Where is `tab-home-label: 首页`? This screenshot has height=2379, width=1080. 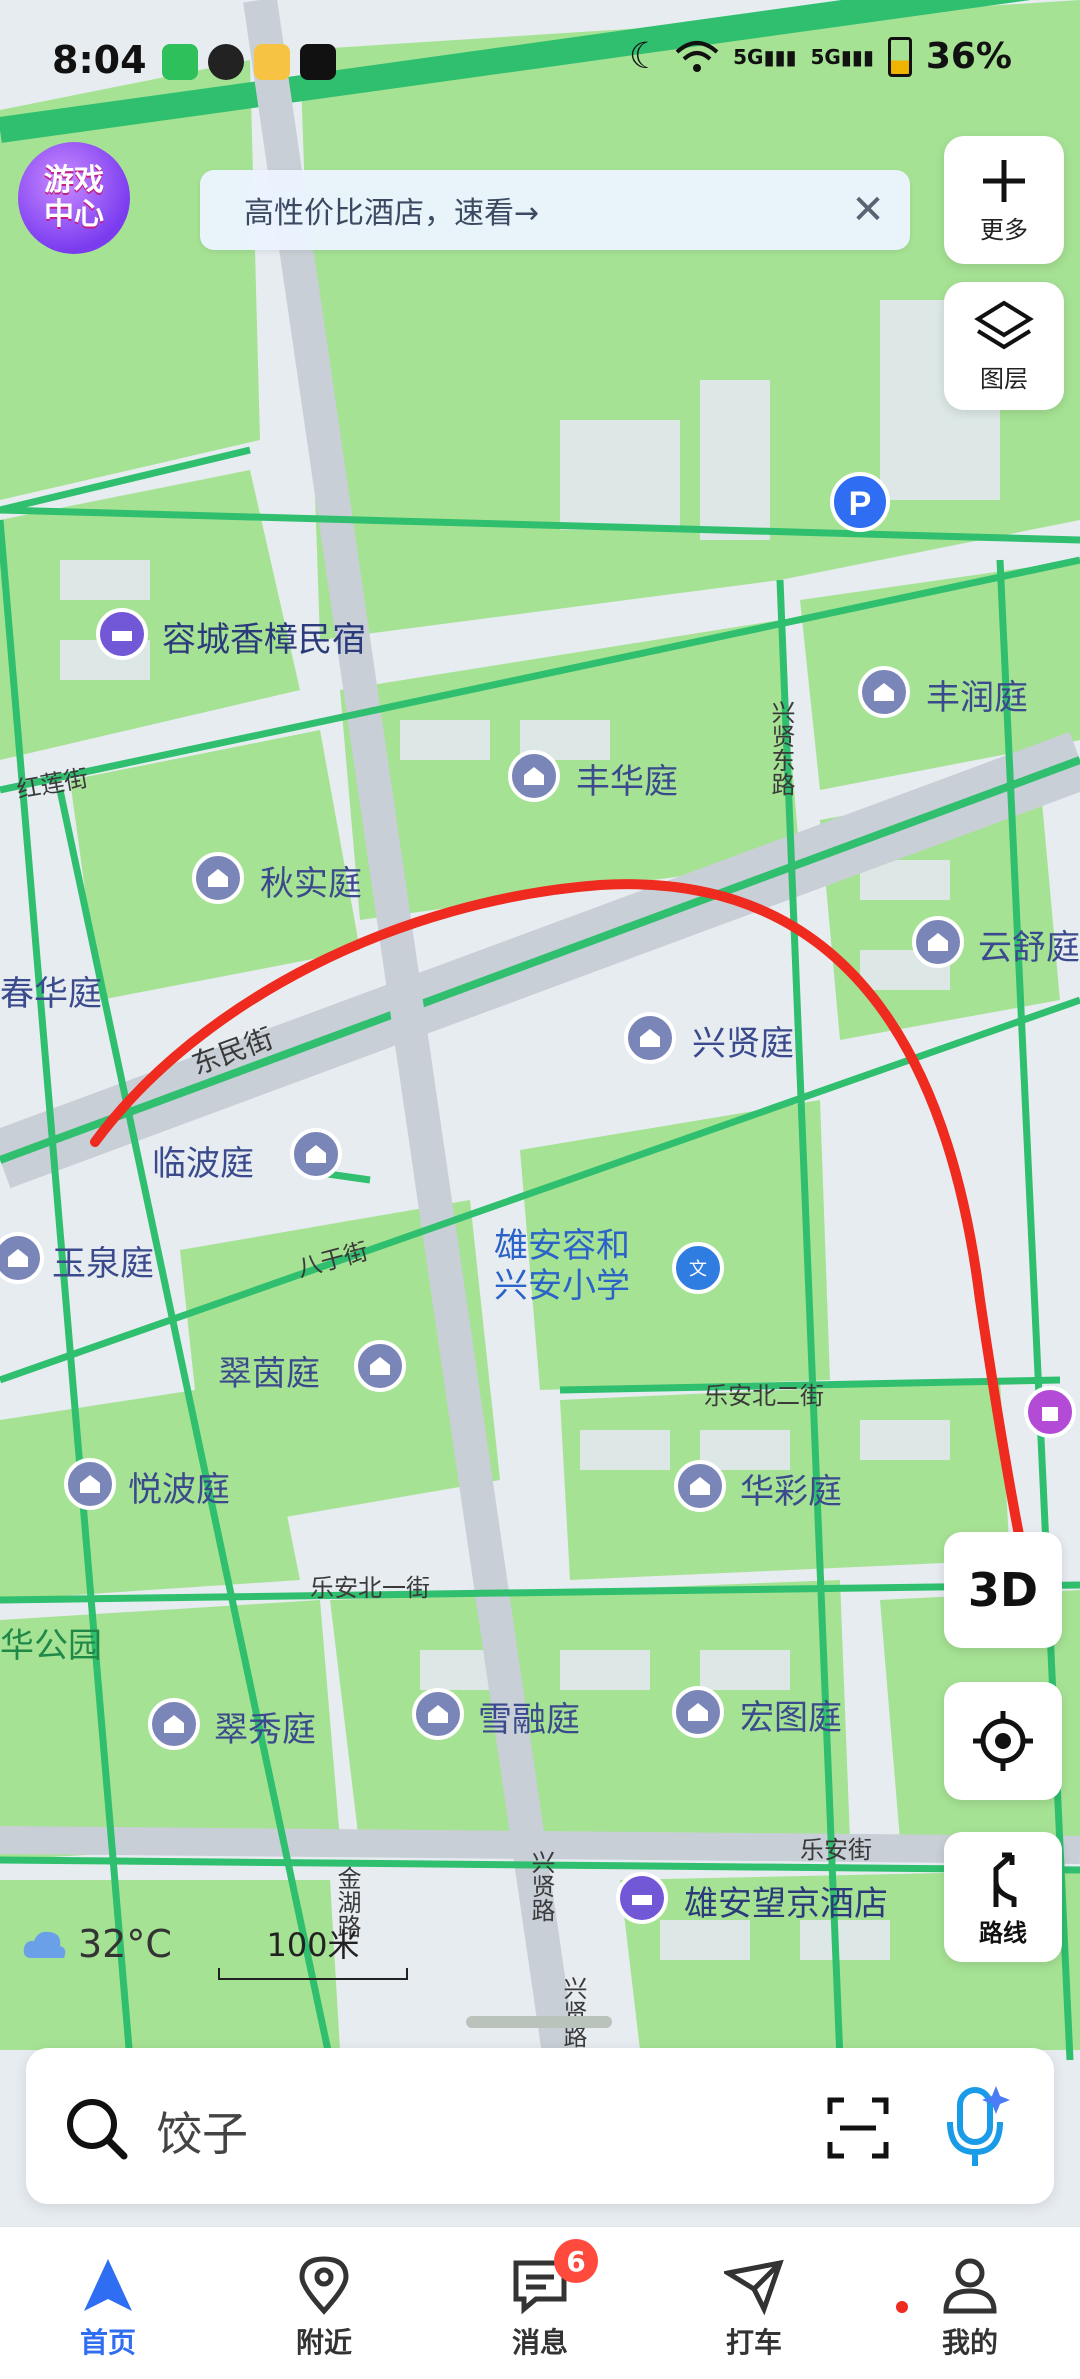
tab-home-label: 首页 is located at coordinates (107, 2342).